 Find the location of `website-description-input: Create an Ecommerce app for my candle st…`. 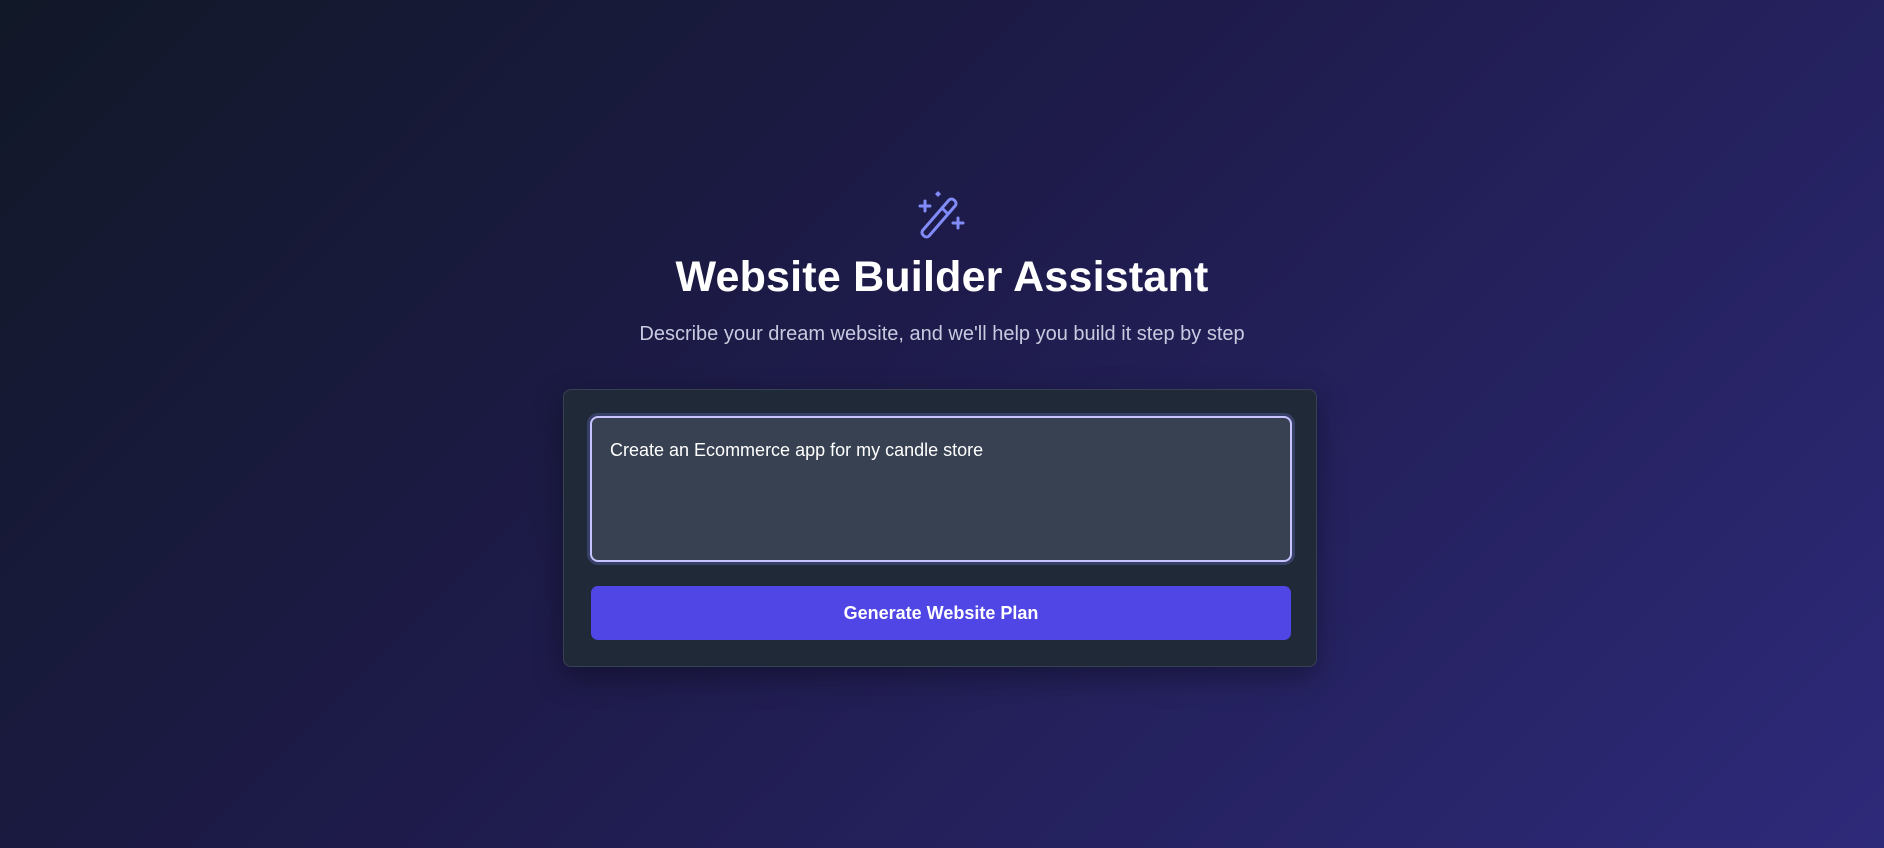

website-description-input: Create an Ecommerce app for my candle st… is located at coordinates (941, 489).